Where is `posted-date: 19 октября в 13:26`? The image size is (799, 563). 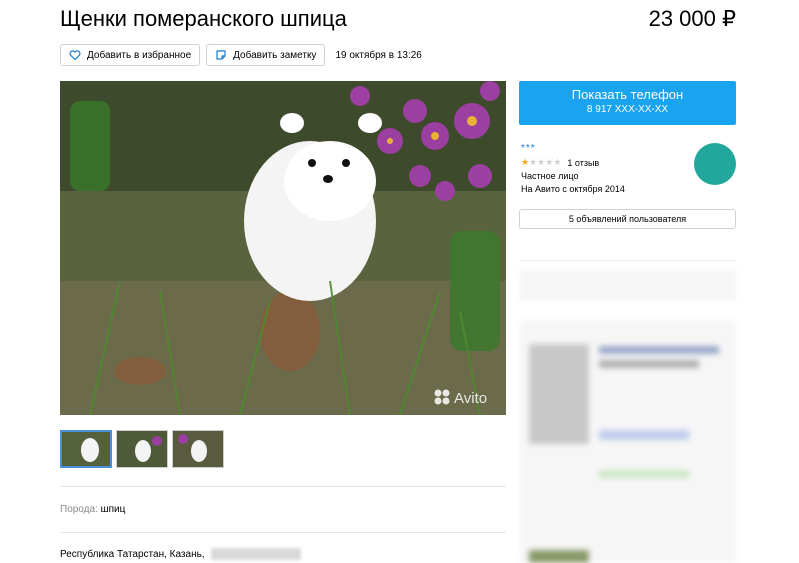 posted-date: 19 октября в 13:26 is located at coordinates (378, 55).